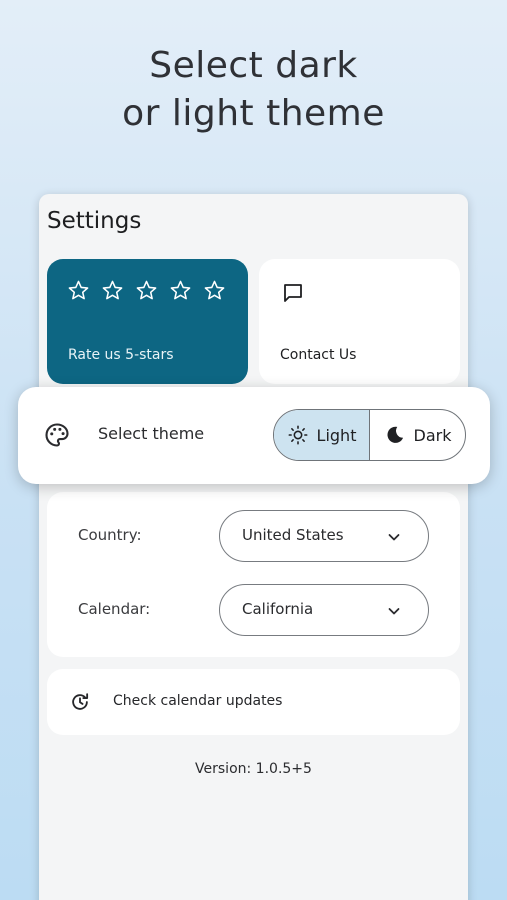  Describe the element at coordinates (278, 609) in the screenshot. I see `calendar-value: California` at that location.